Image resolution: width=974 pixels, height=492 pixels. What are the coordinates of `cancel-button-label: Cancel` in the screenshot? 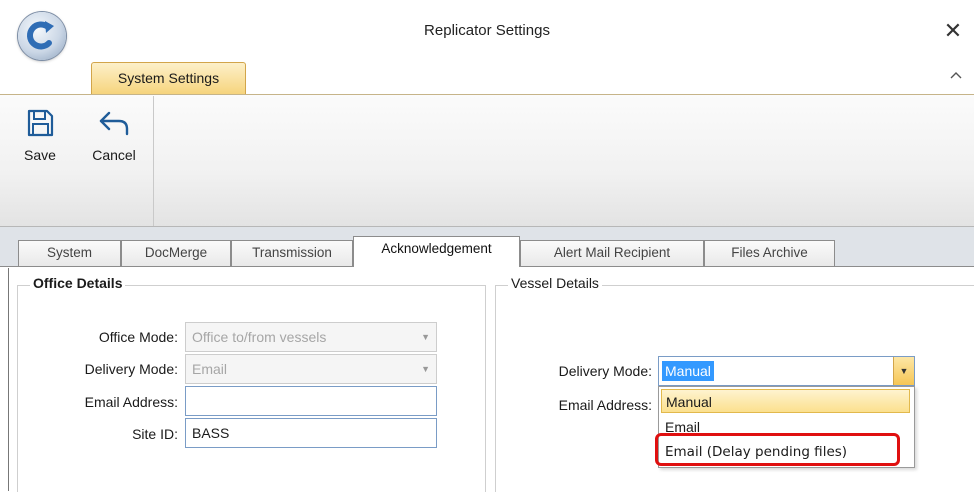 It's located at (114, 155).